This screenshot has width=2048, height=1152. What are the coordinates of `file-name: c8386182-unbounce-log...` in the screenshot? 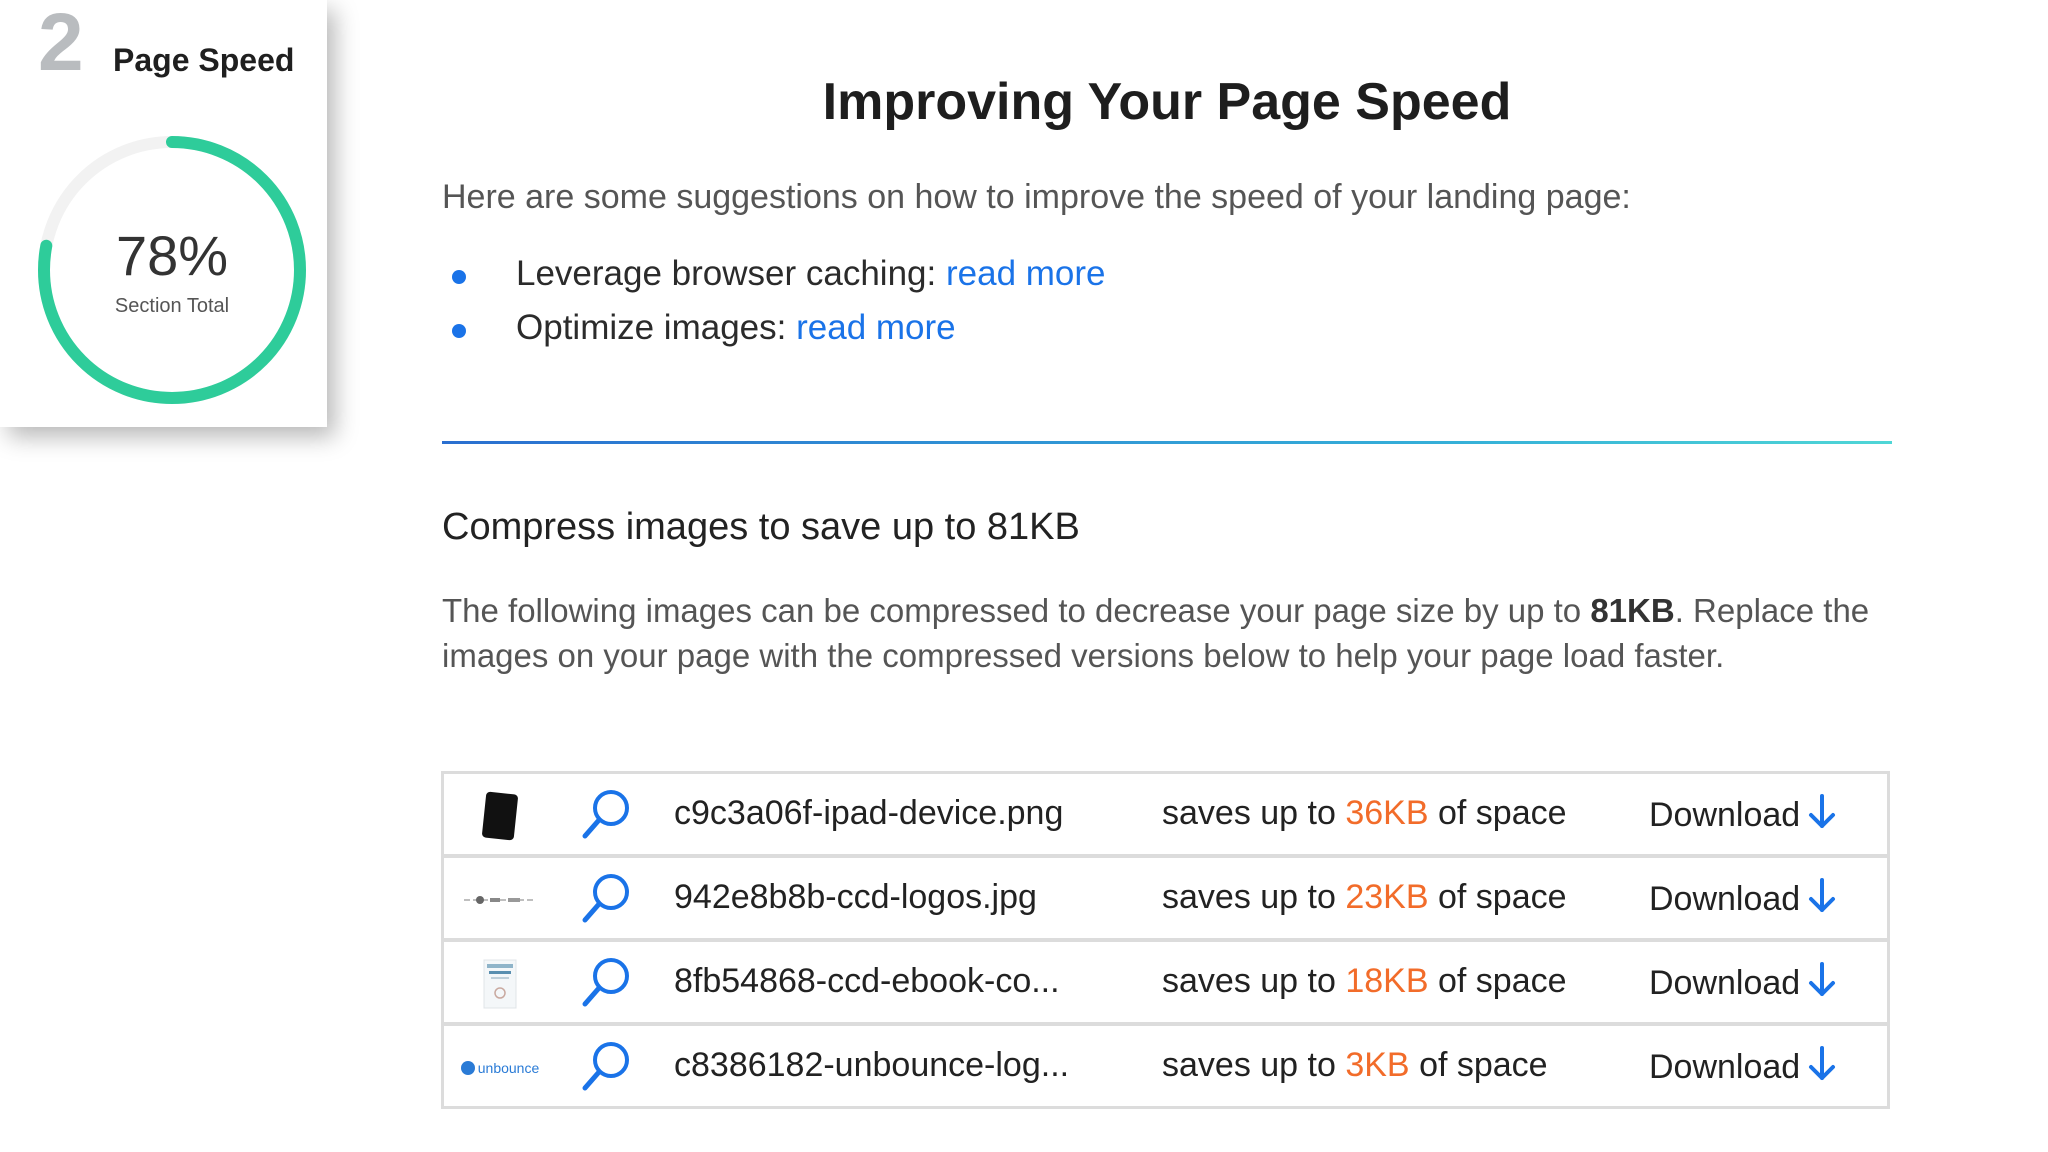 It's located at (872, 1065).